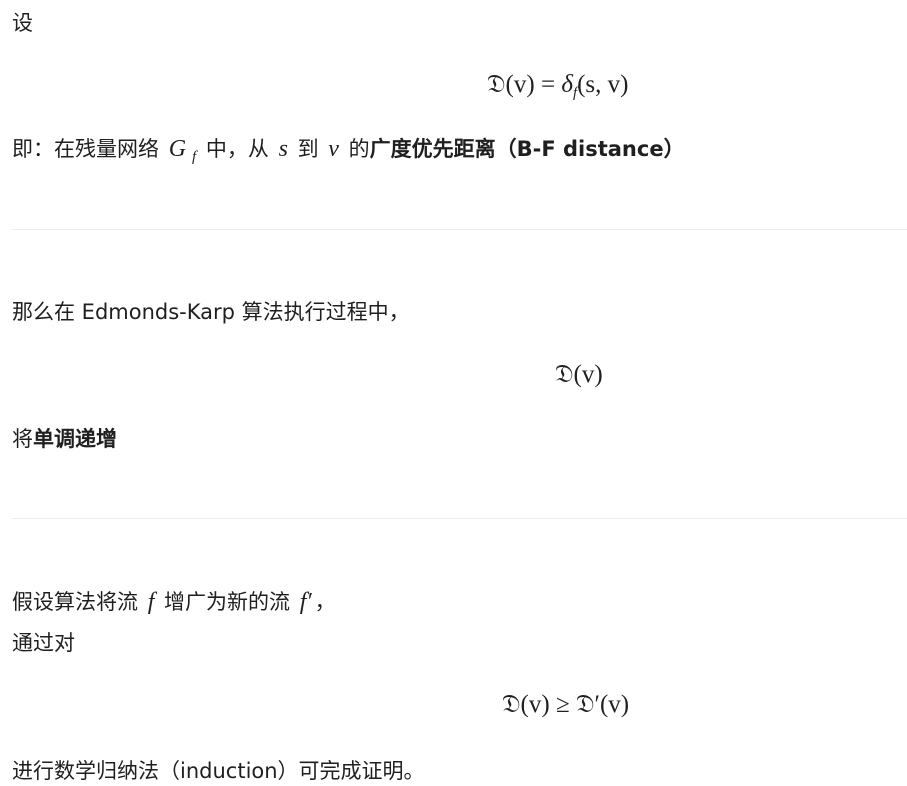  I want to click on formula-d-of-v: 𝔇(v), so click(579, 374).